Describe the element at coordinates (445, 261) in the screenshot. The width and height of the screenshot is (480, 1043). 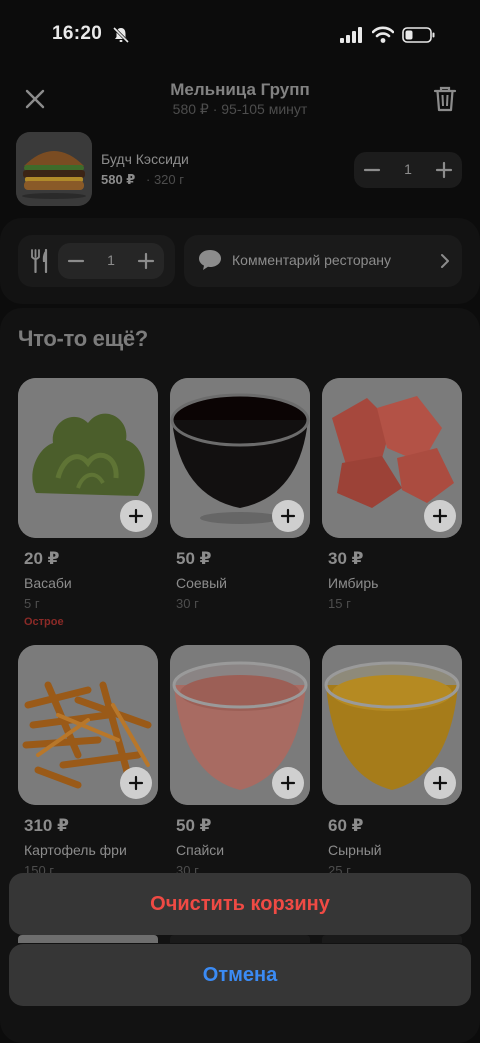
I see `chevron-right-icon` at that location.